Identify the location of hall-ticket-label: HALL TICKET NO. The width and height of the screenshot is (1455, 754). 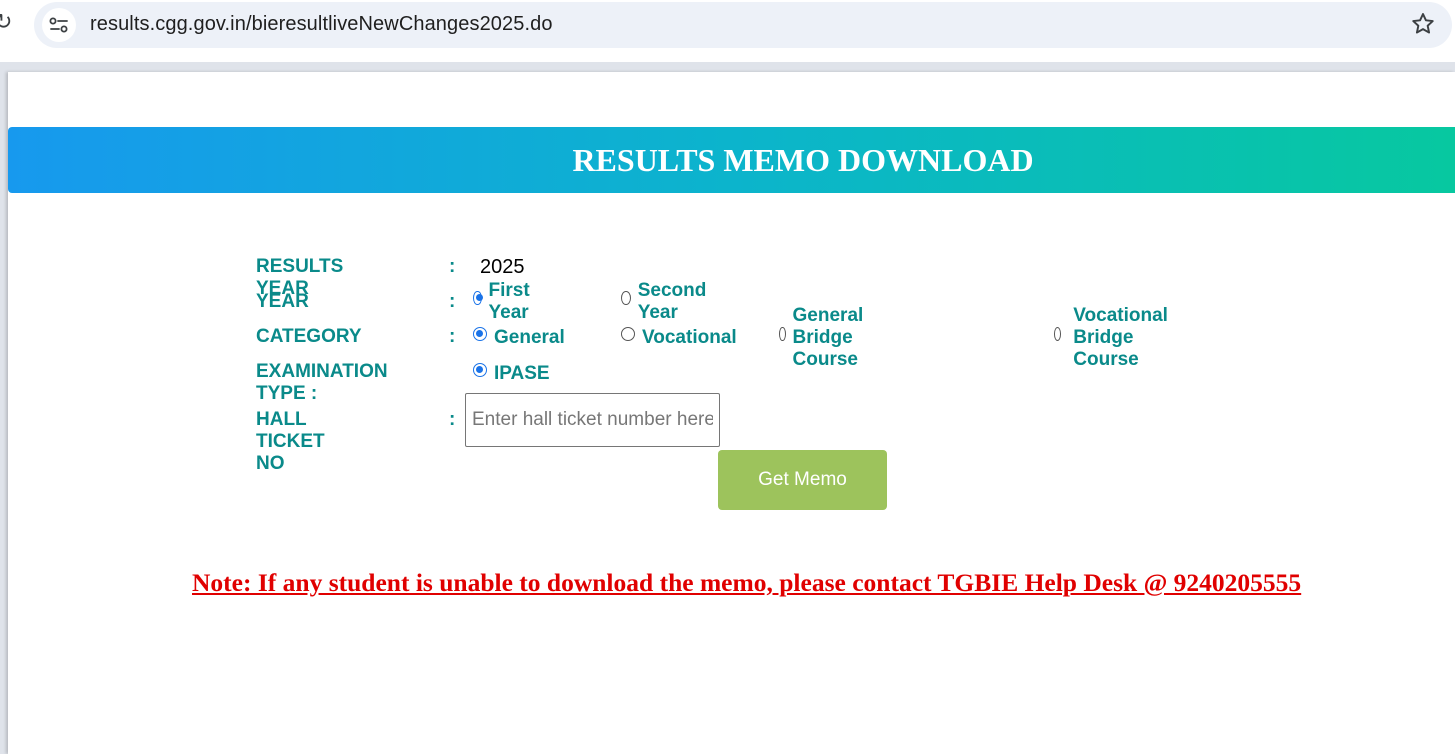
(290, 441).